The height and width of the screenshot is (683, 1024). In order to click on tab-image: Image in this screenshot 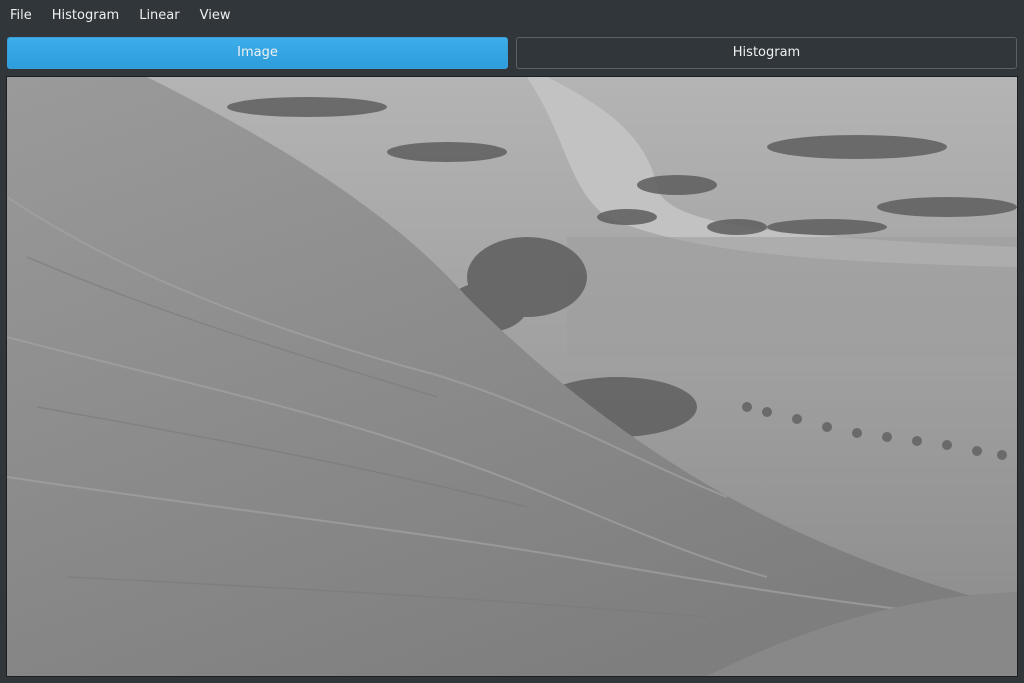, I will do `click(257, 53)`.